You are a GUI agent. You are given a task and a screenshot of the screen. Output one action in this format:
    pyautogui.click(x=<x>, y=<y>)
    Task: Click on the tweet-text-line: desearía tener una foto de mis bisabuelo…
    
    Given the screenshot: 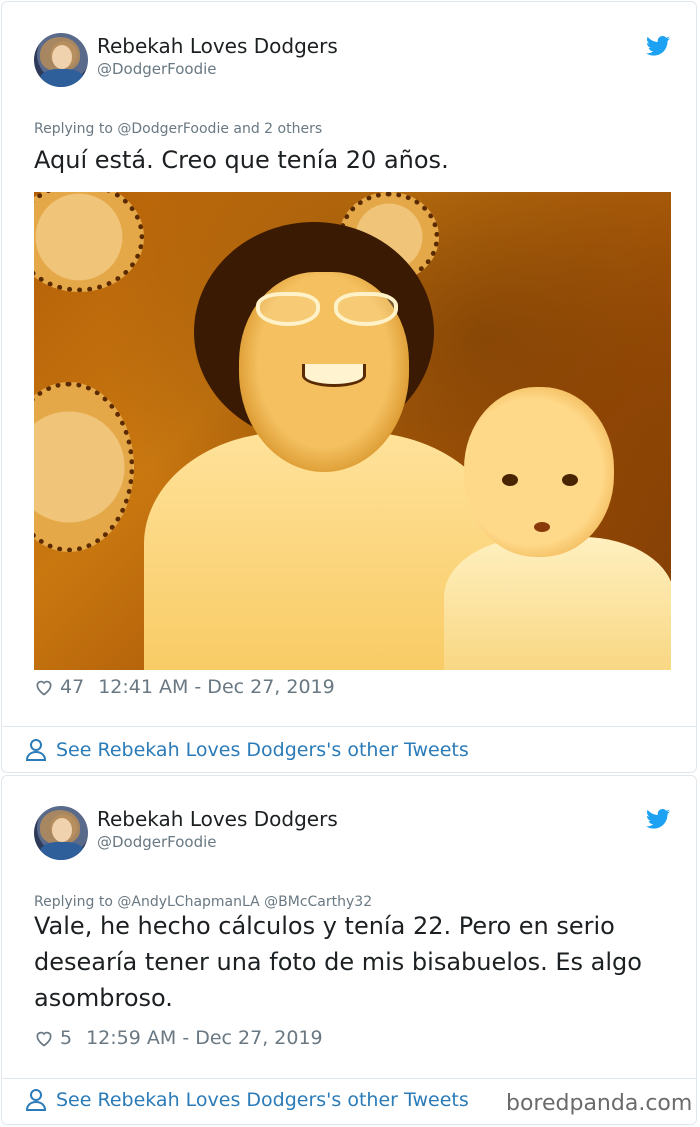 What is the action you would take?
    pyautogui.click(x=338, y=962)
    